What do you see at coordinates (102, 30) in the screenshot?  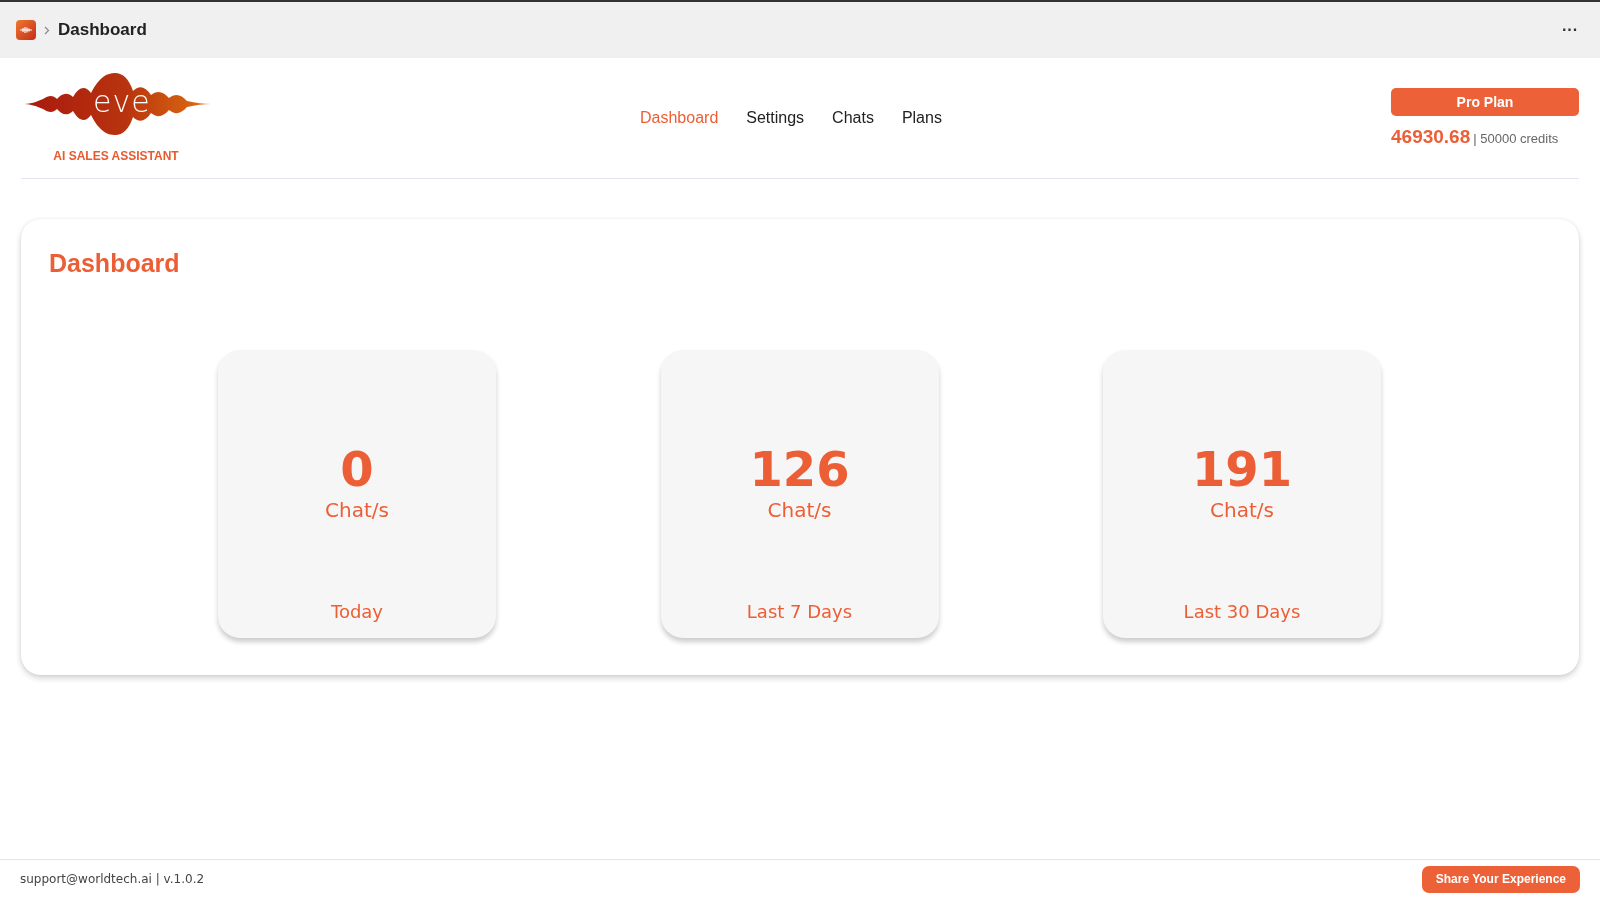 I see `window-title: Dashboard` at bounding box center [102, 30].